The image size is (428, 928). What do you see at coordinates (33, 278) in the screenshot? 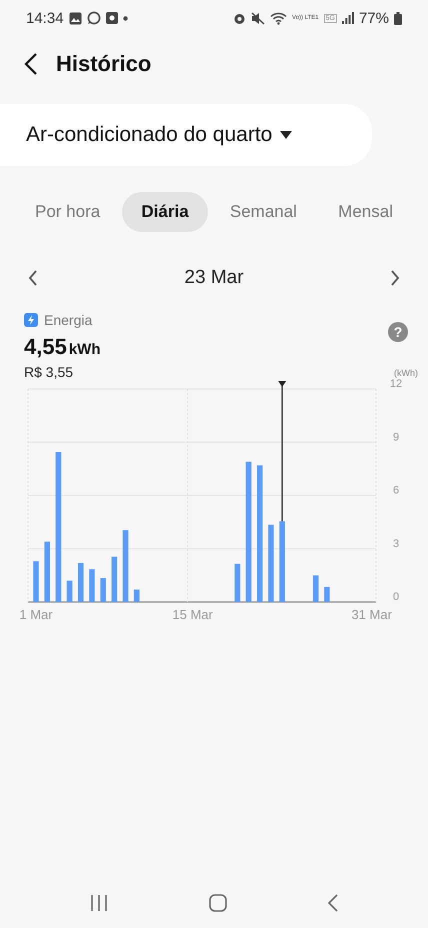
I see `chevron-left-icon` at bounding box center [33, 278].